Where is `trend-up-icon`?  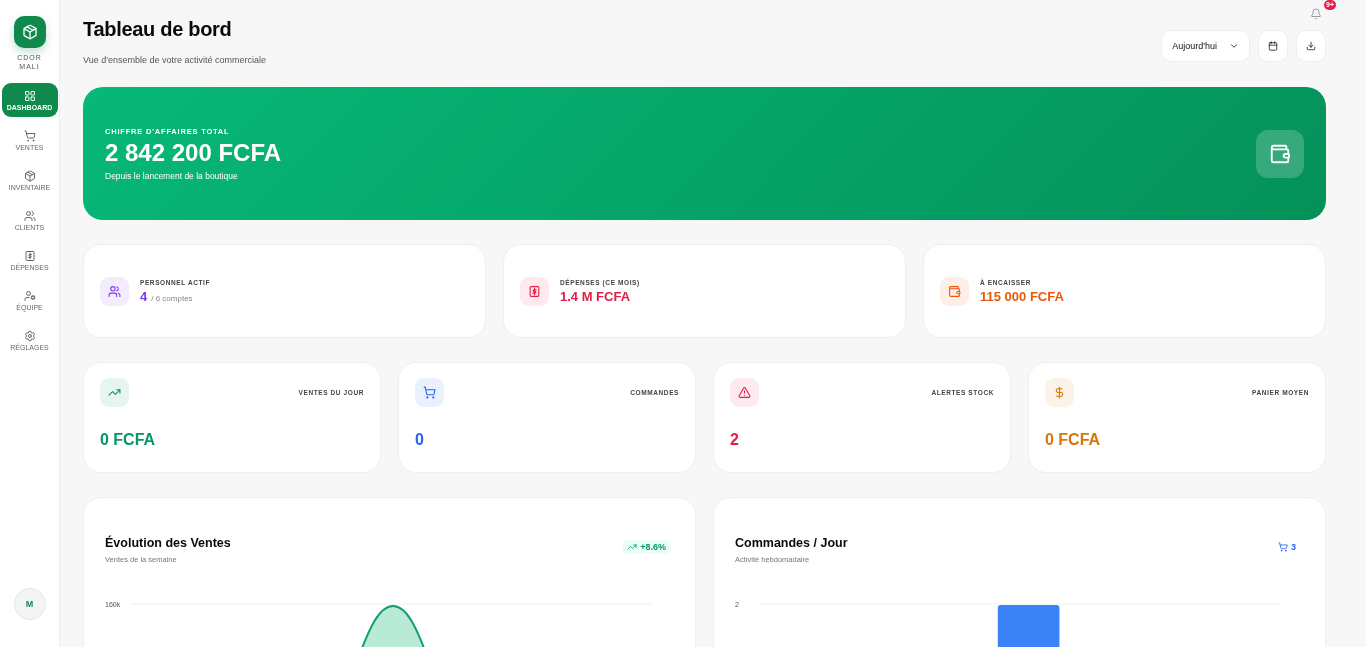
trend-up-icon is located at coordinates (114, 392).